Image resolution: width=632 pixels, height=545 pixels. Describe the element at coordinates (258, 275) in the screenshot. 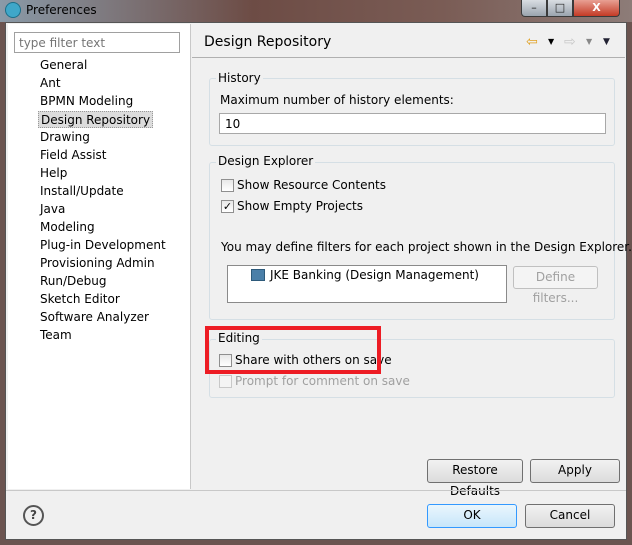

I see `project-icon` at that location.